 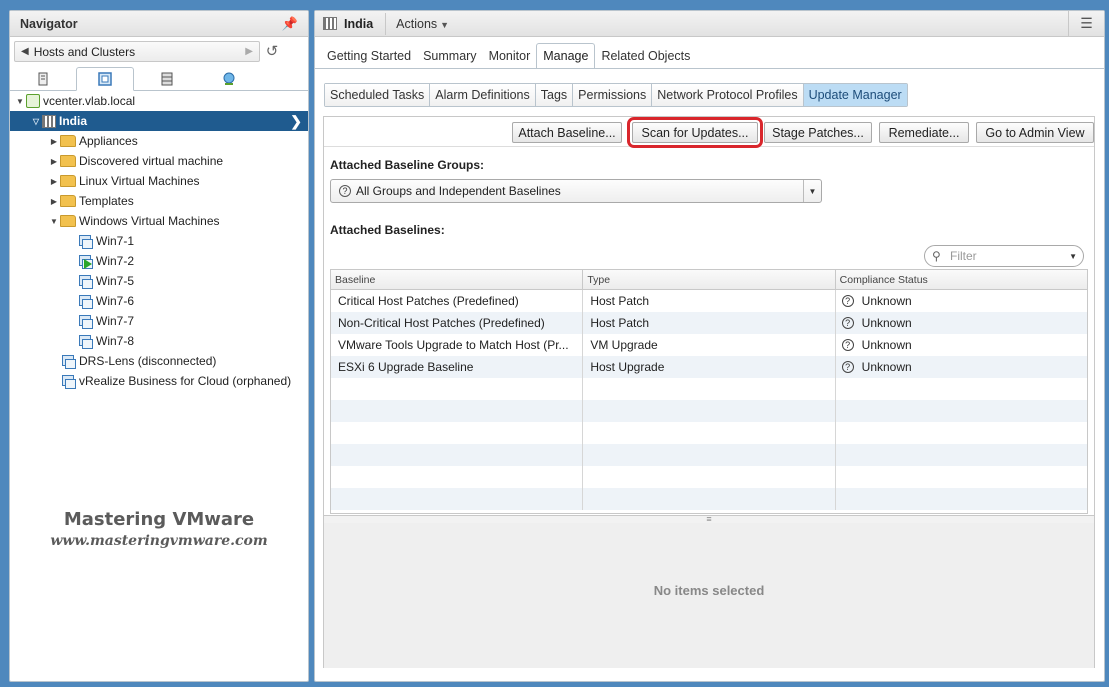 I want to click on breadcrumb: ◀ Hosts and Clusters ▶, so click(x=137, y=51).